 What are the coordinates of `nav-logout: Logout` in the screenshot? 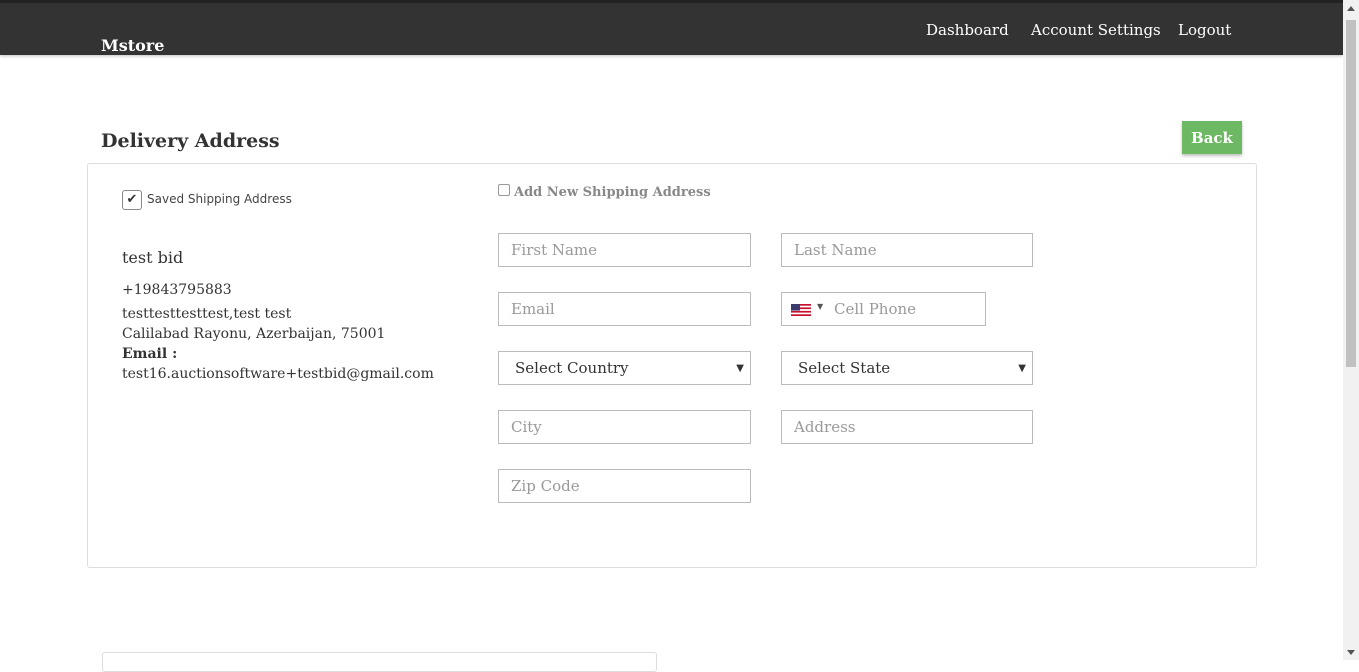 It's located at (1204, 30).